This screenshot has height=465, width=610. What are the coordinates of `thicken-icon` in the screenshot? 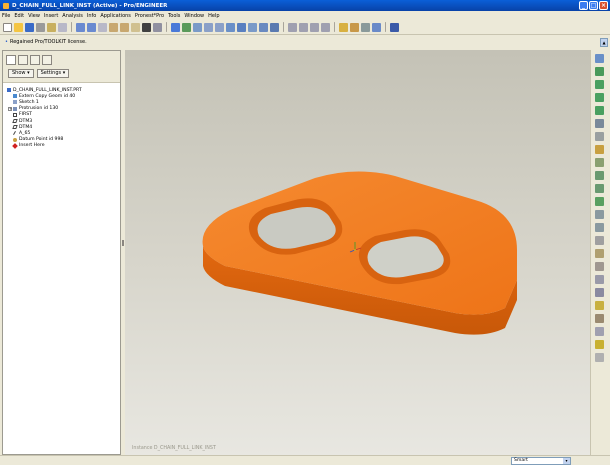 It's located at (599, 344).